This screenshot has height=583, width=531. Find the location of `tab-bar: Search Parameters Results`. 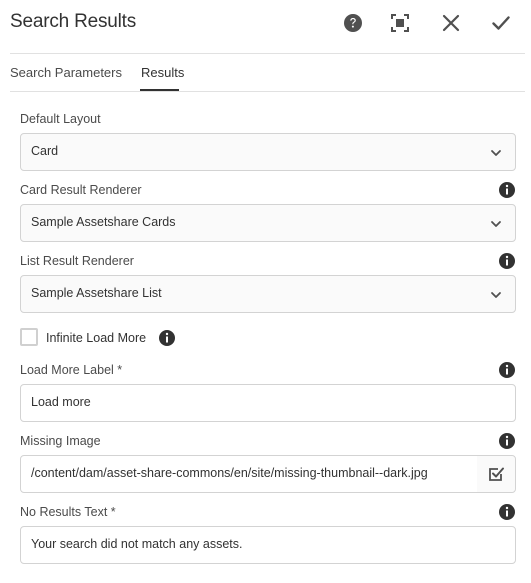

tab-bar: Search Parameters Results is located at coordinates (265, 76).